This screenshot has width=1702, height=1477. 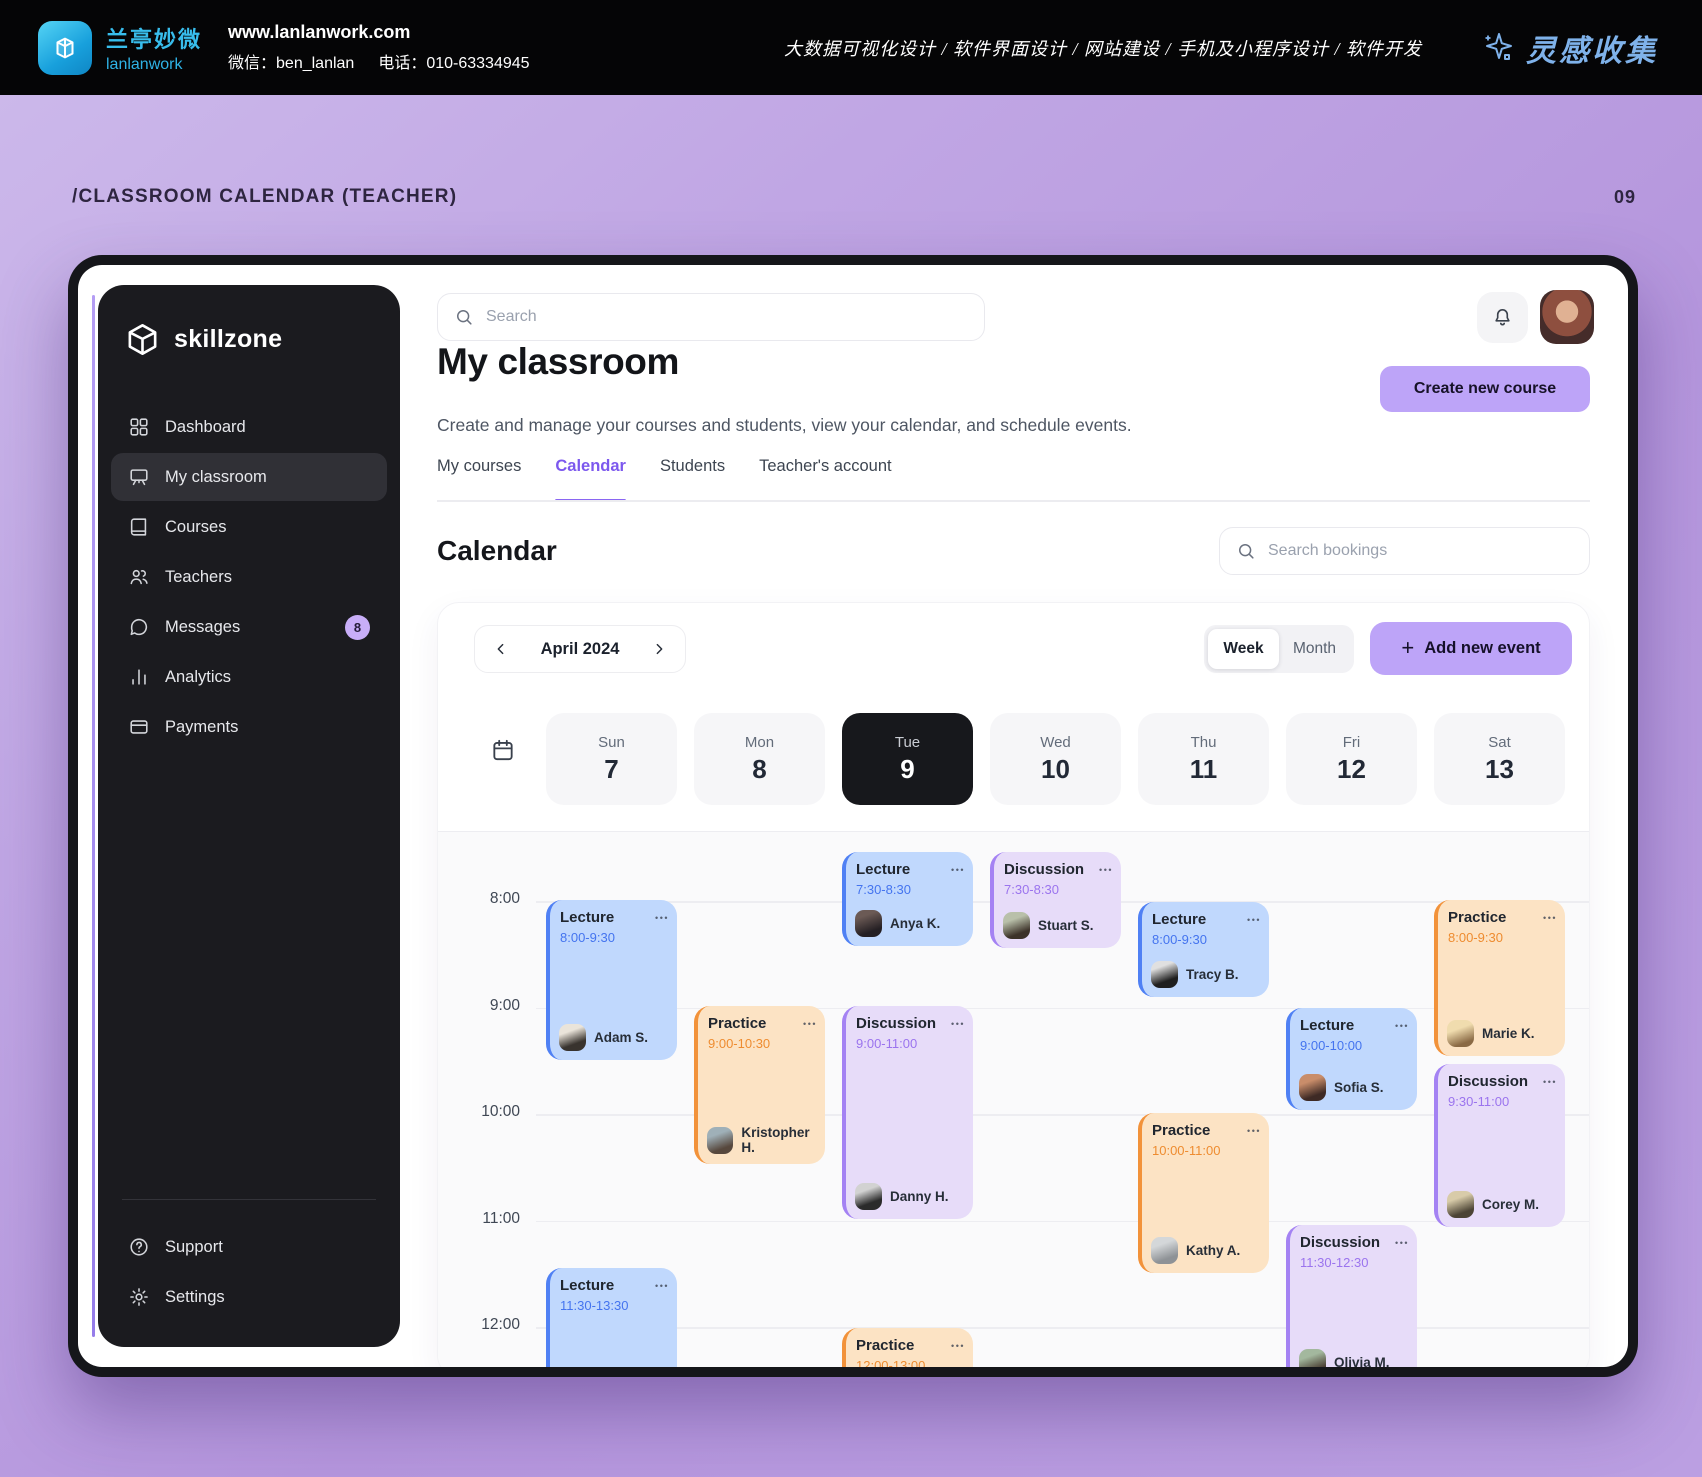 What do you see at coordinates (1013, 501) in the screenshot?
I see `tabs-divider` at bounding box center [1013, 501].